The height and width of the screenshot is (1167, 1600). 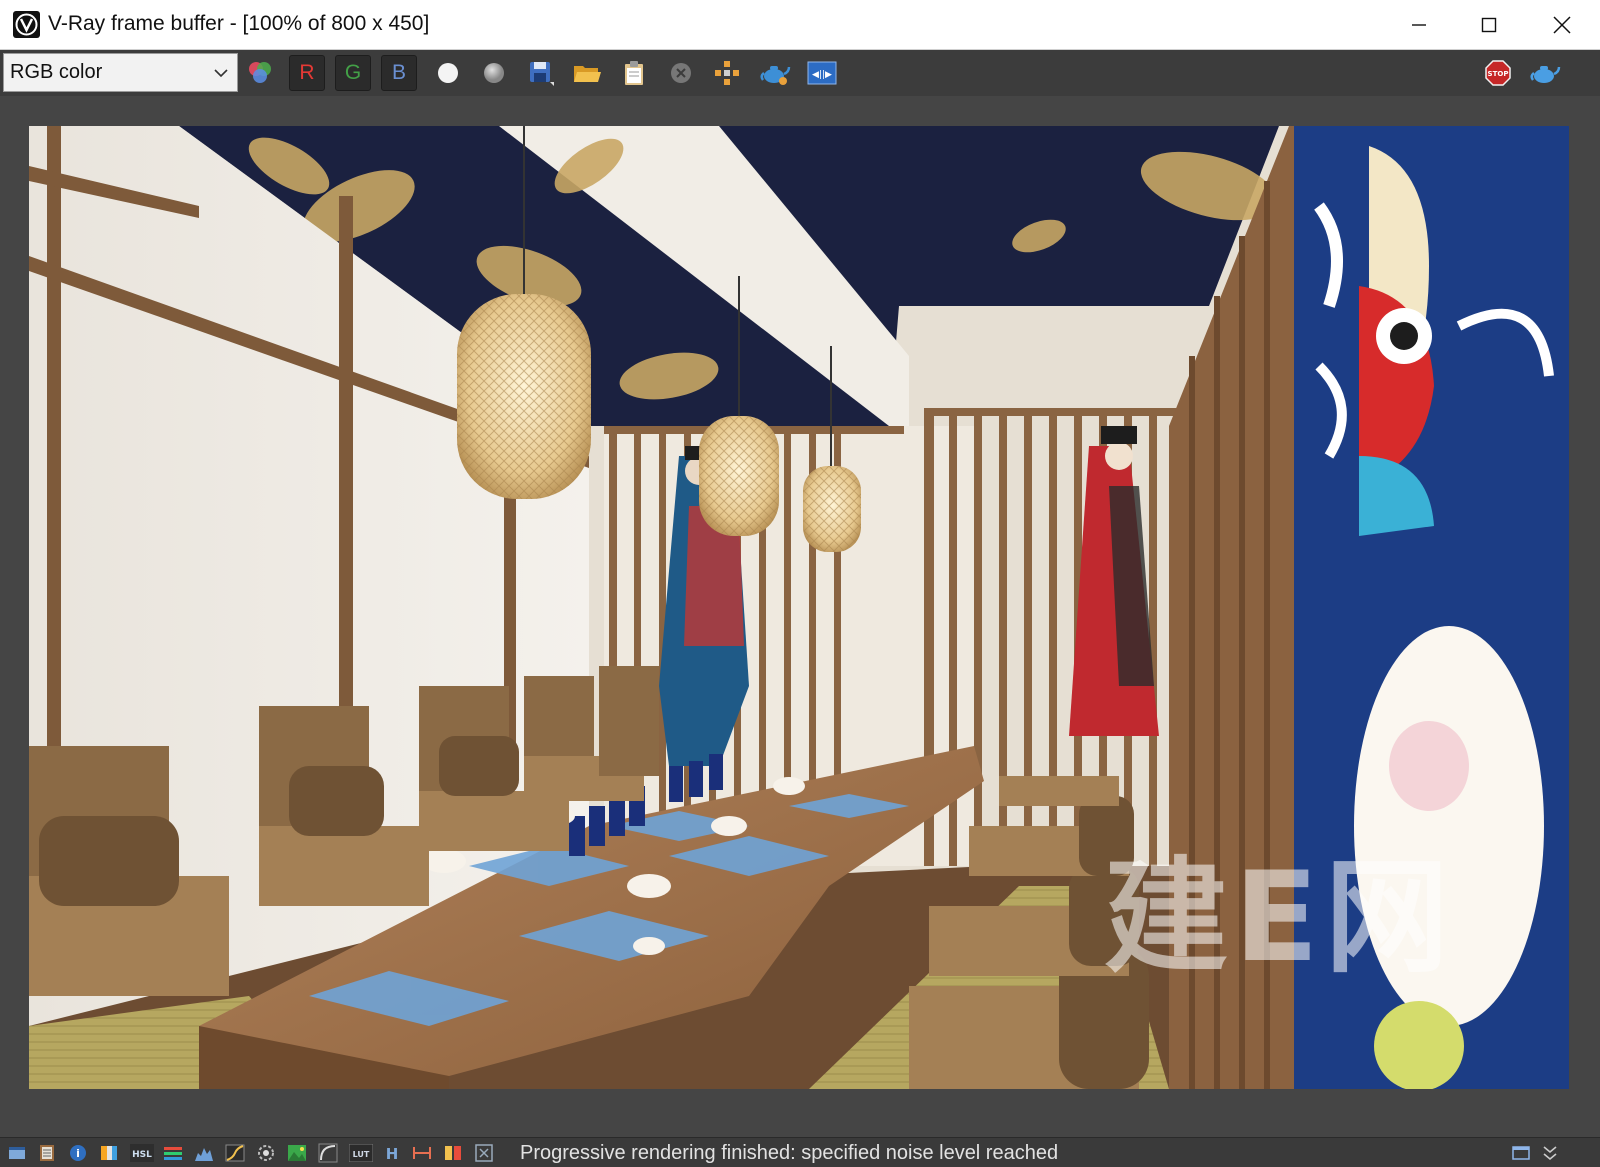 I want to click on compare-horizontal-icon, so click(x=422, y=1153).